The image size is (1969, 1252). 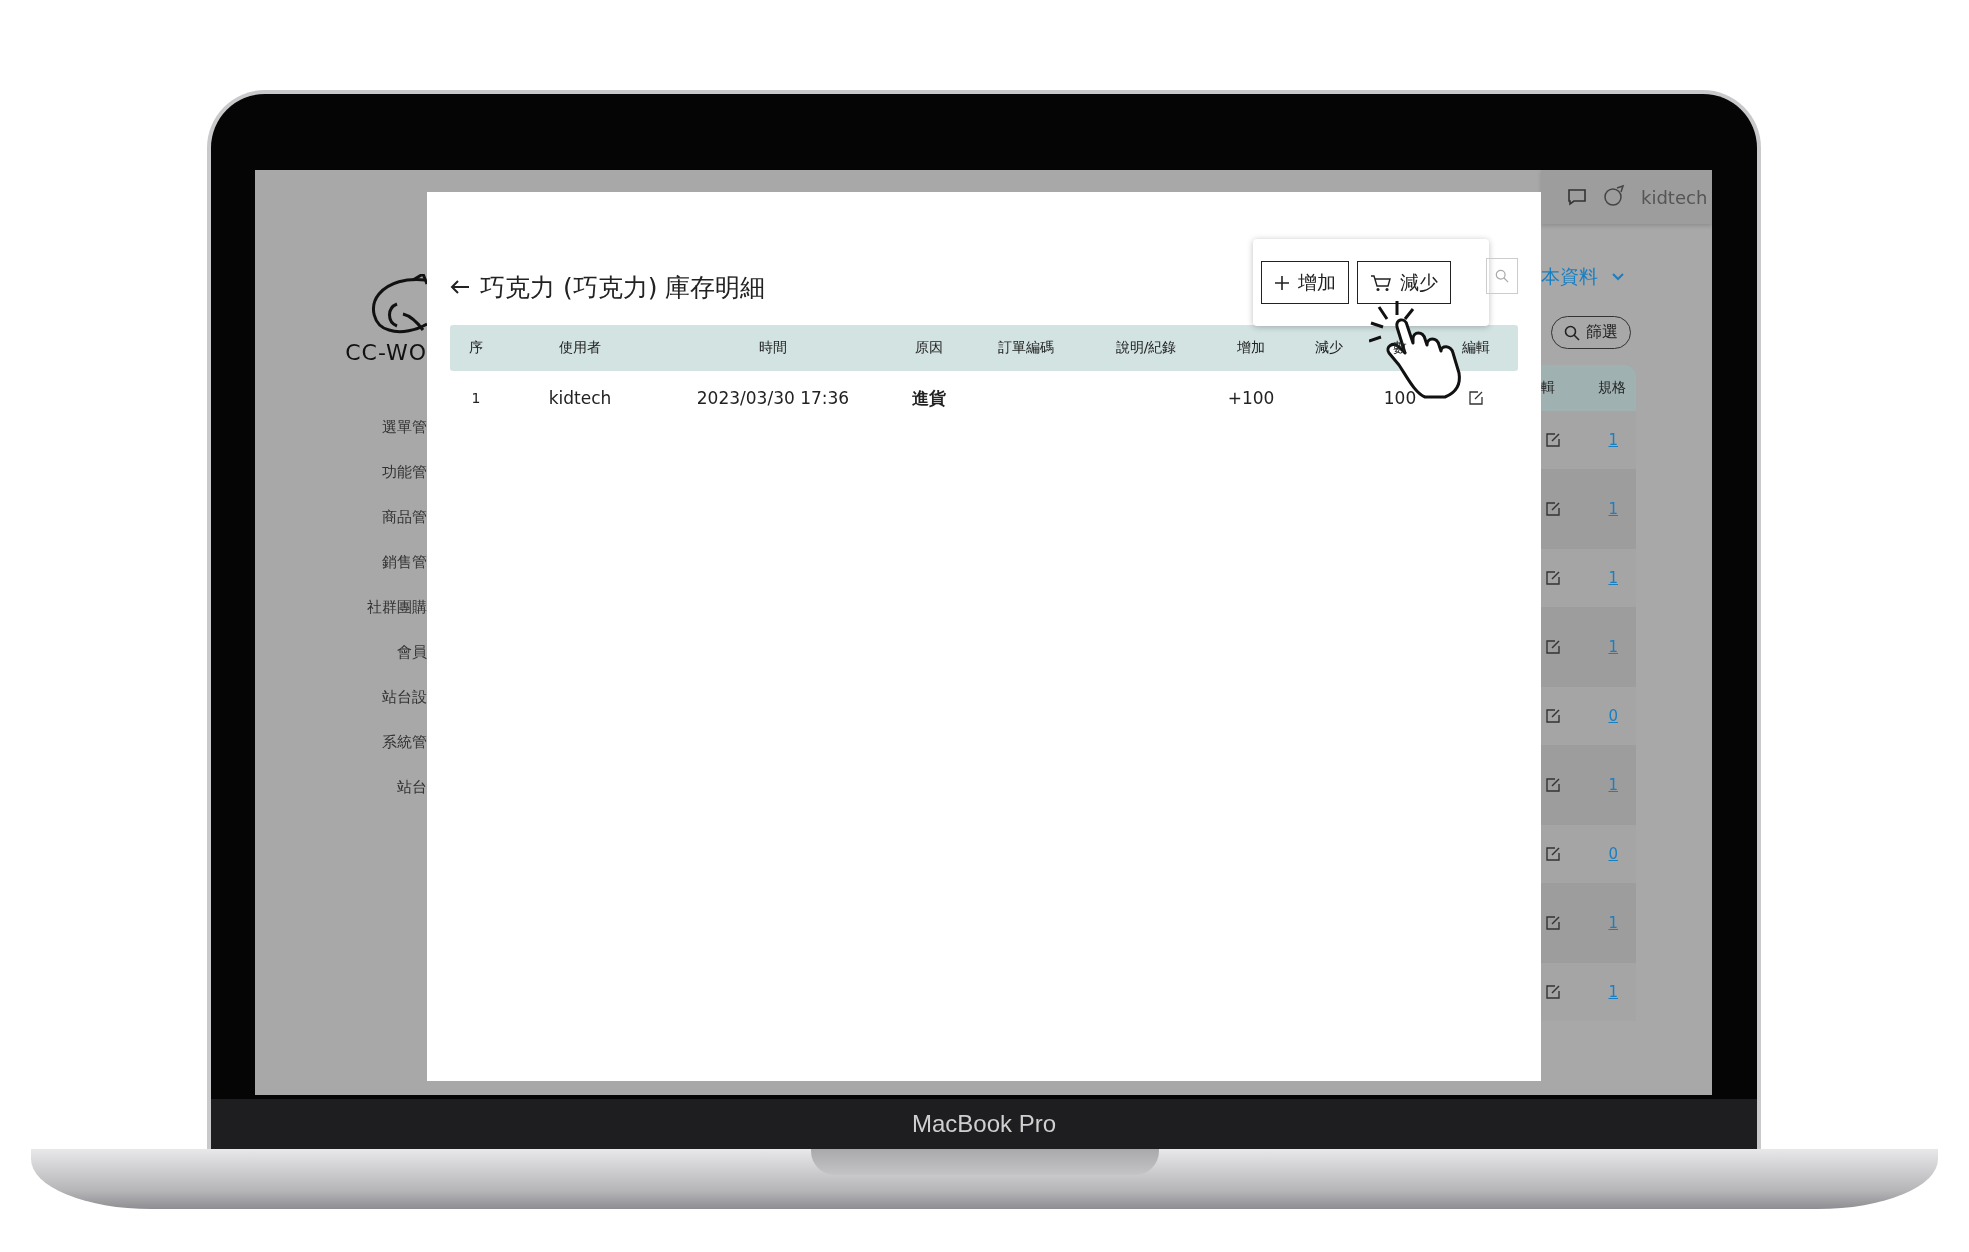 I want to click on table-cell: kidtech, so click(x=580, y=398).